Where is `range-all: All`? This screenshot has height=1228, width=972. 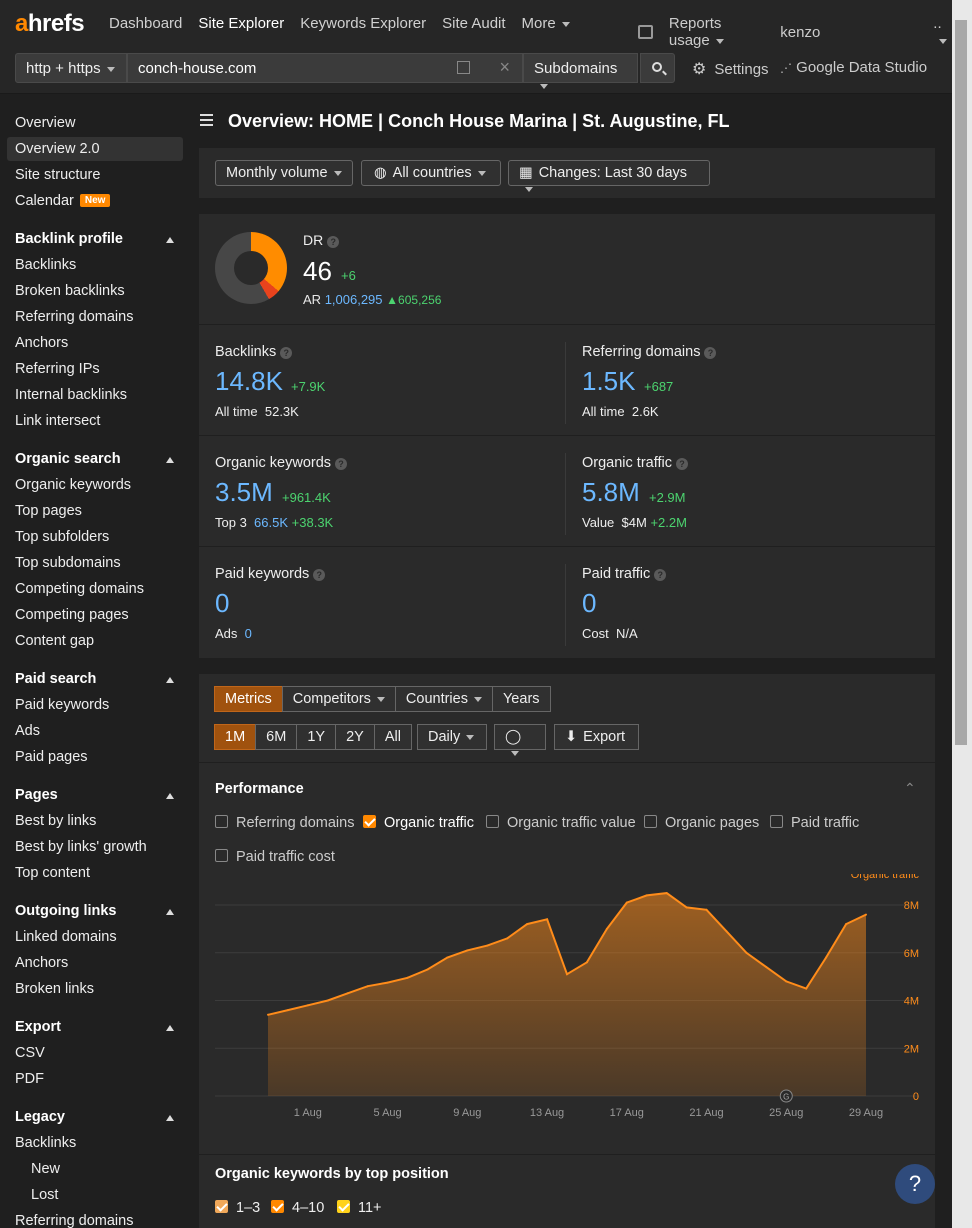
range-all: All is located at coordinates (392, 737).